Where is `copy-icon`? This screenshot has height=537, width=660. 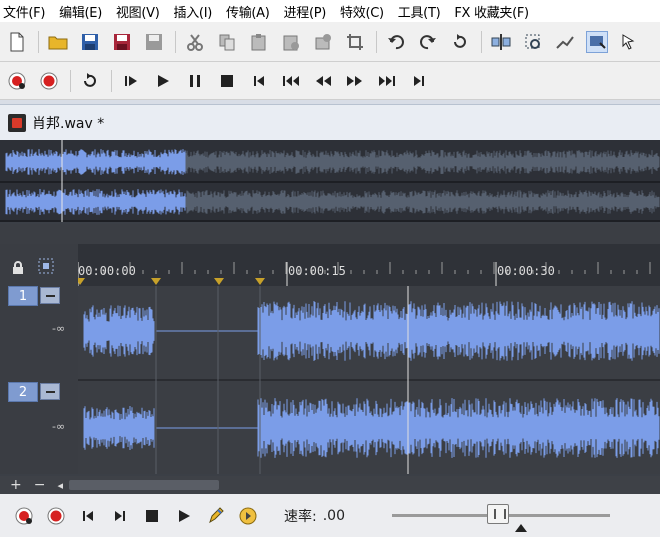
copy-icon is located at coordinates (227, 42).